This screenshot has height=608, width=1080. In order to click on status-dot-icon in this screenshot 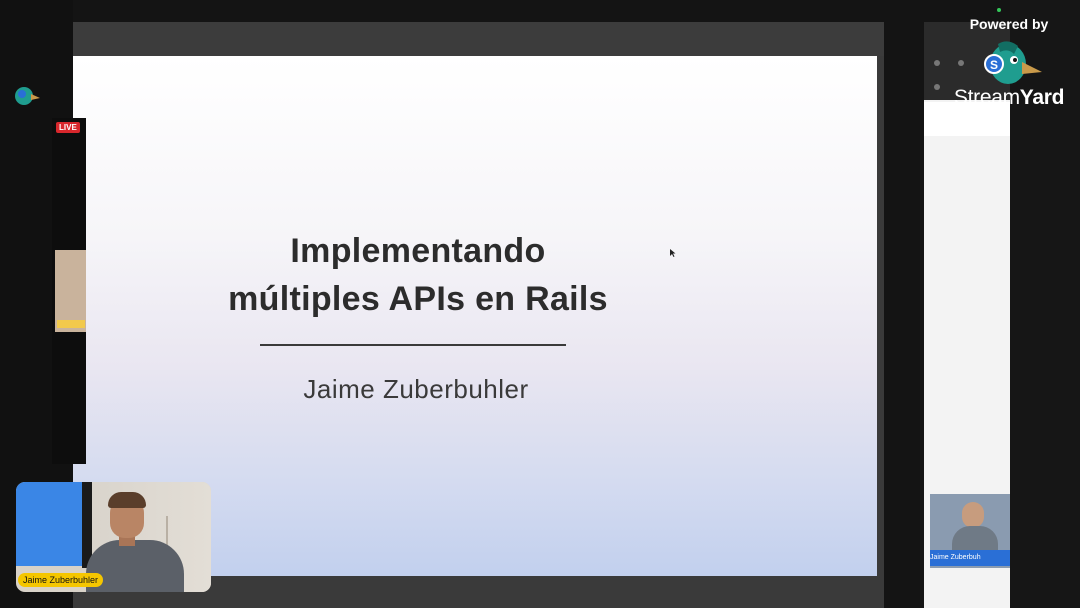, I will do `click(999, 10)`.